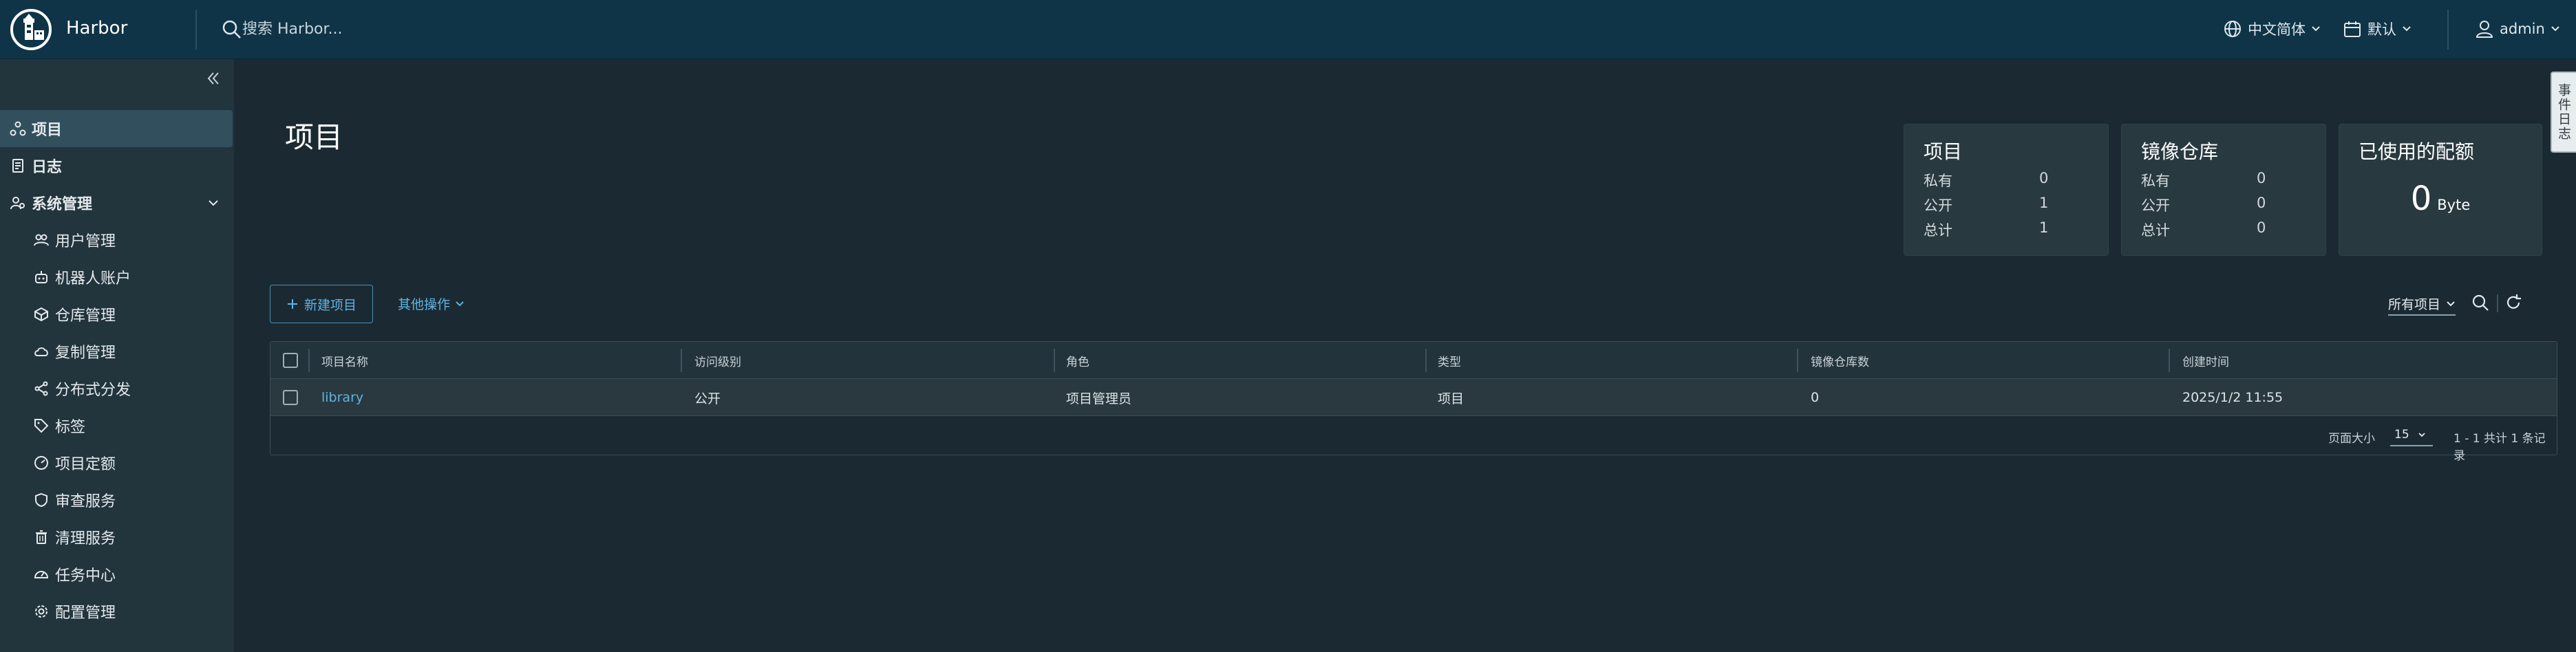 This screenshot has height=652, width=2576. What do you see at coordinates (314, 137) in the screenshot?
I see `page-title: 项目` at bounding box center [314, 137].